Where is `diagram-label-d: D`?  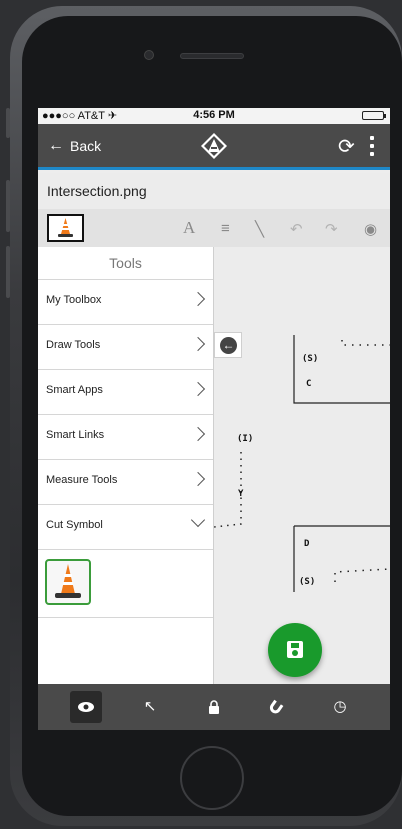 diagram-label-d: D is located at coordinates (307, 544).